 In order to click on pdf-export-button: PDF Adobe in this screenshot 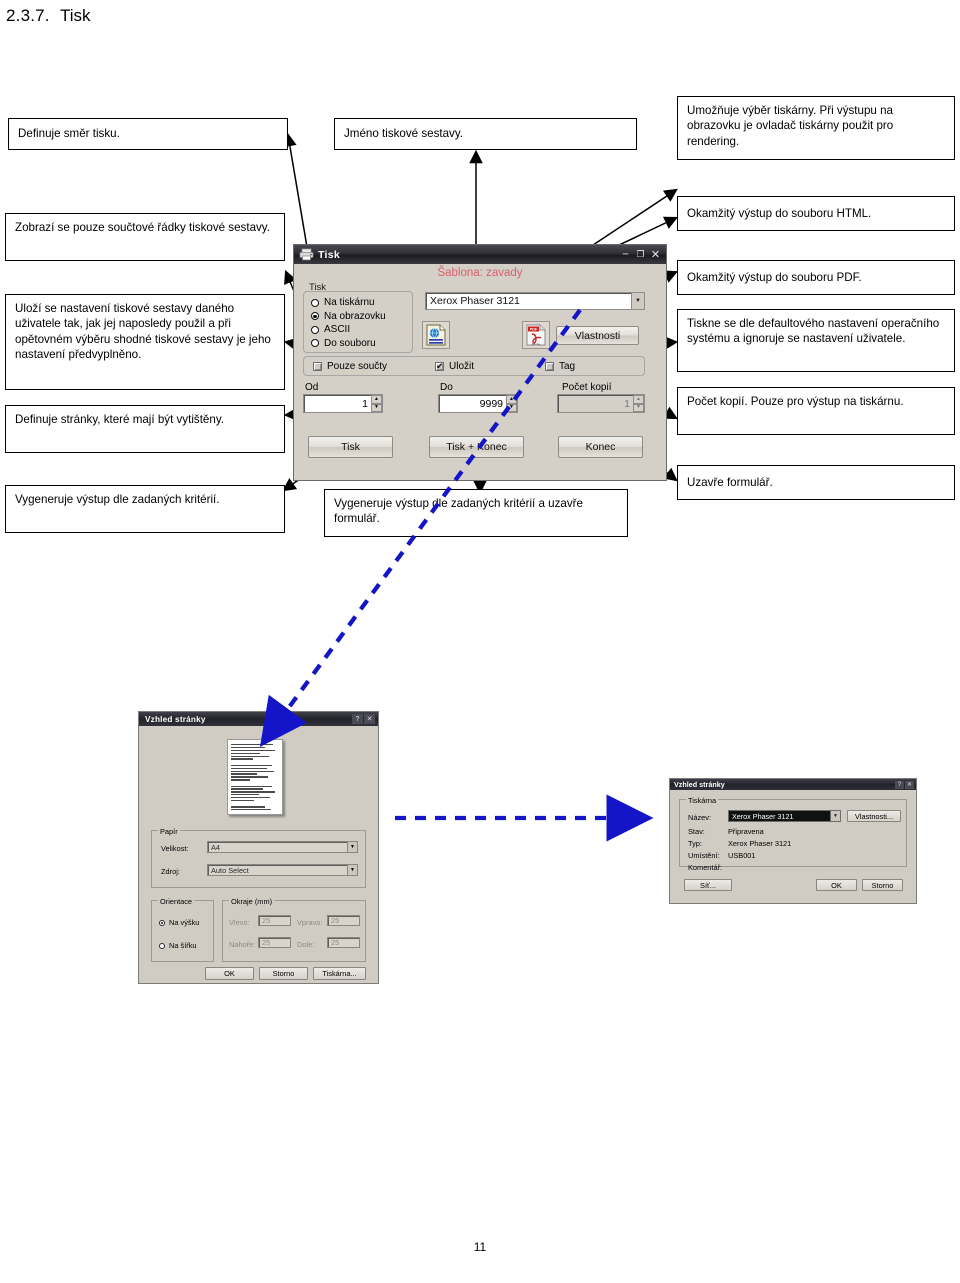, I will do `click(536, 335)`.